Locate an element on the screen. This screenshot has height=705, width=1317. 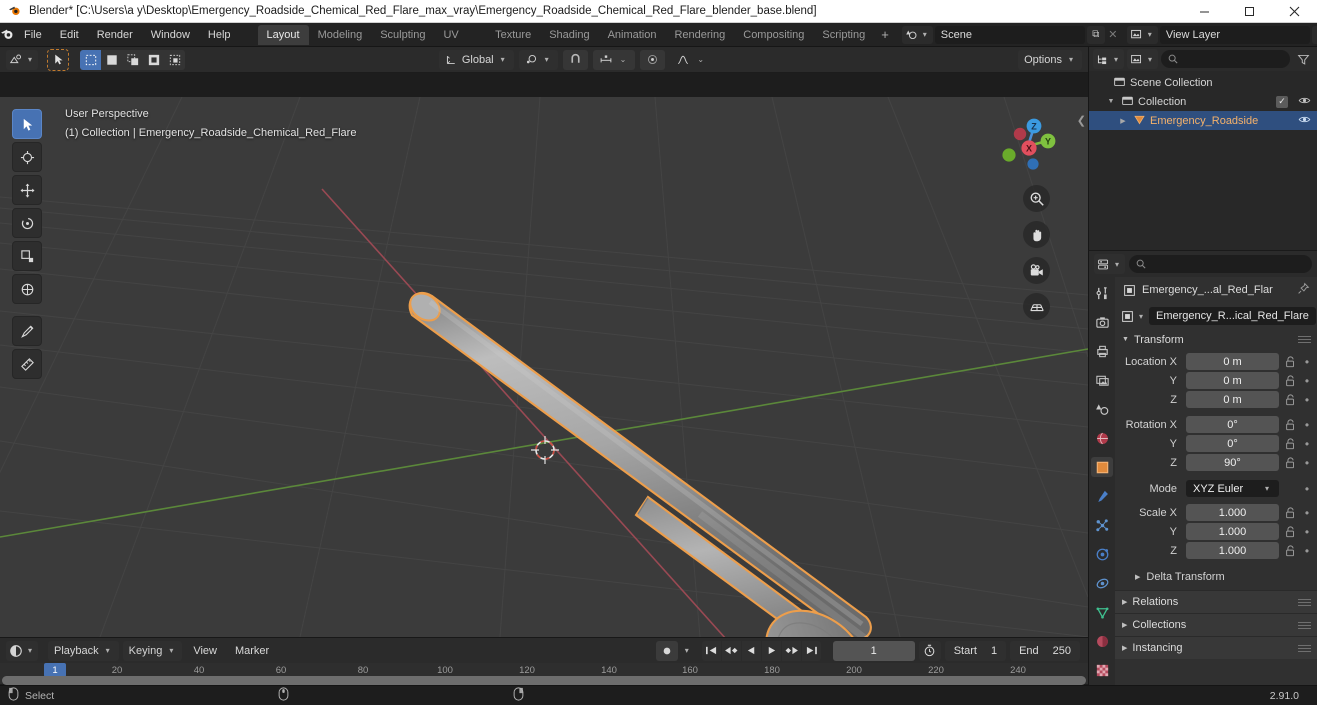
auto-keying-dropdown: ▾ is located at coordinates (687, 650).